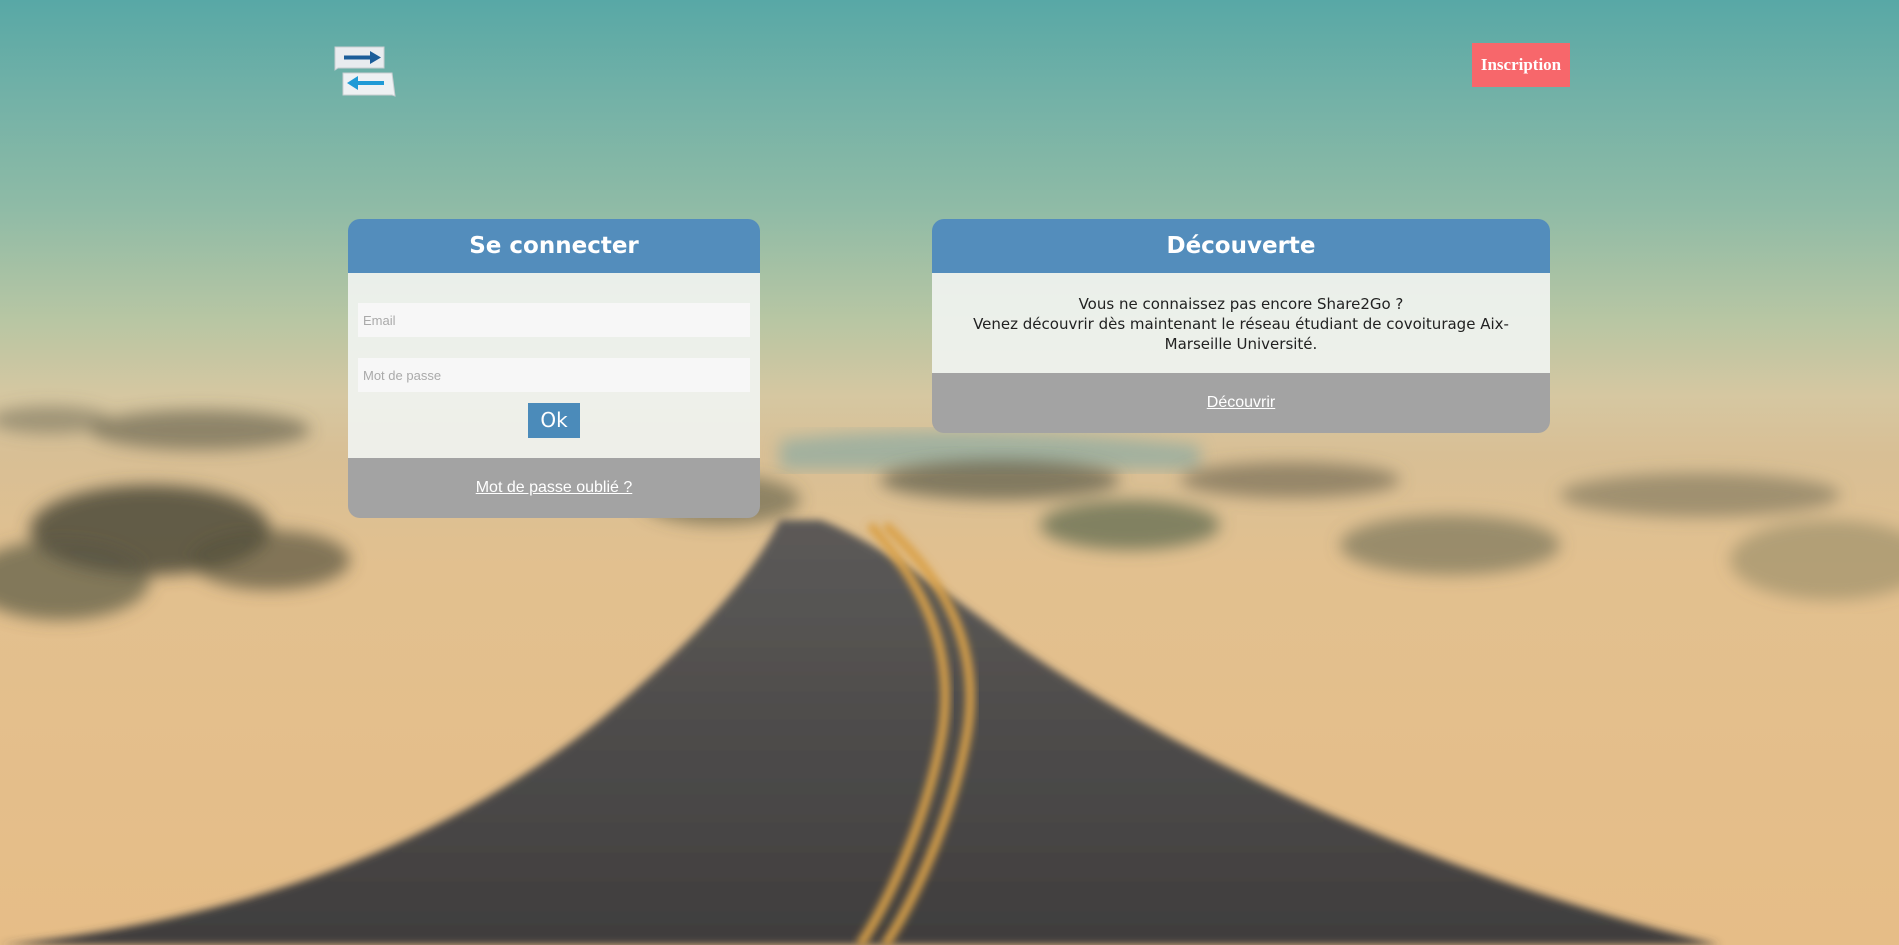 The image size is (1899, 945). Describe the element at coordinates (554, 375) in the screenshot. I see `password-field` at that location.